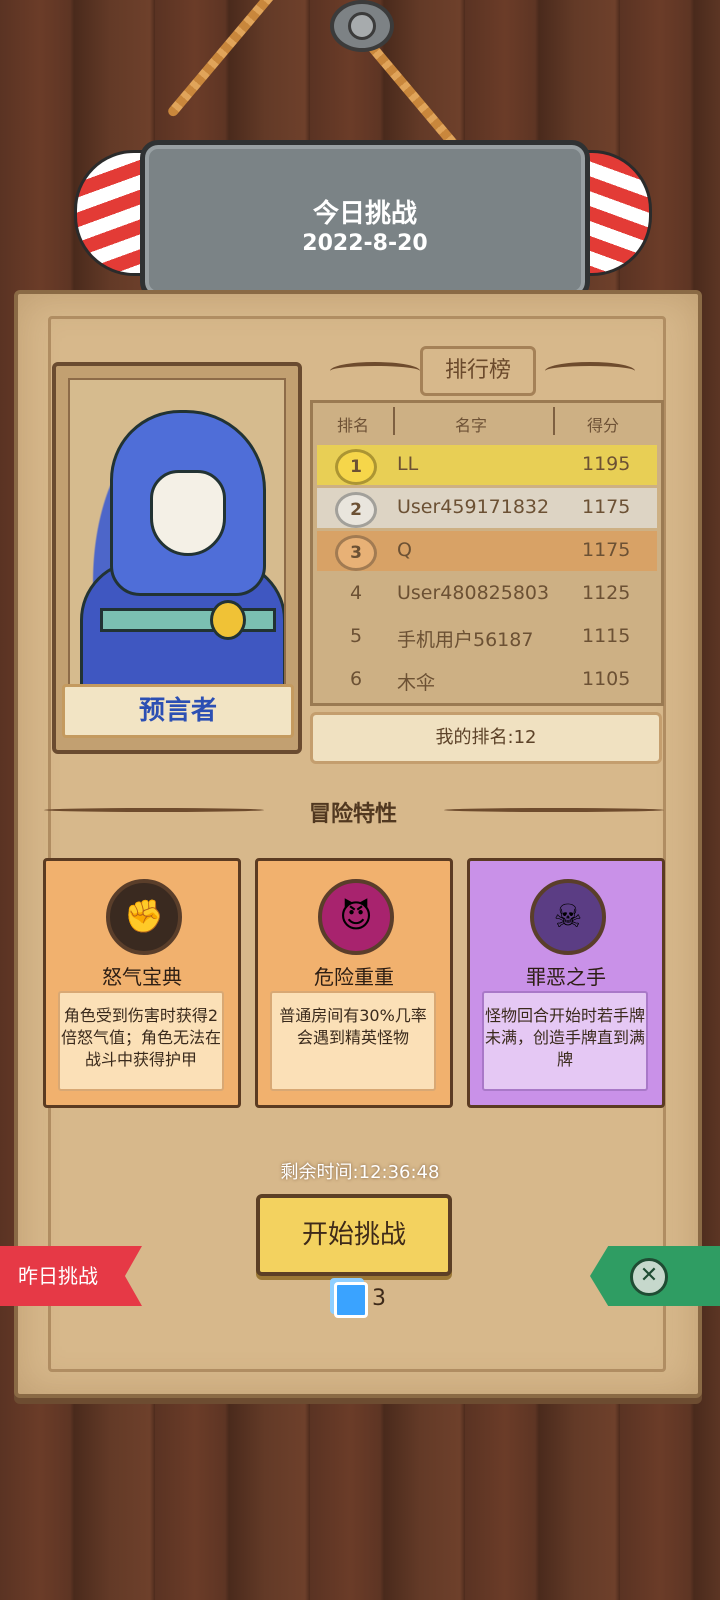 This screenshot has width=720, height=1600. I want to click on my-rank: 我的排名:12, so click(486, 738).